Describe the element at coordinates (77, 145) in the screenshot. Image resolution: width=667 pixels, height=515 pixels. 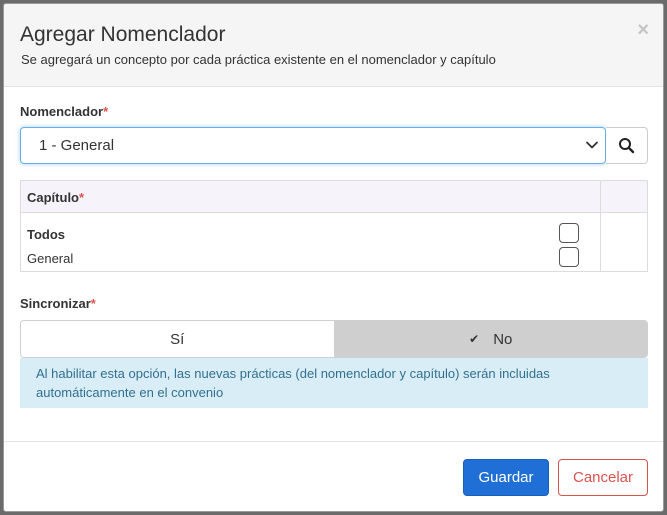
I see `nomenclador-selected-value: 1 - General` at that location.